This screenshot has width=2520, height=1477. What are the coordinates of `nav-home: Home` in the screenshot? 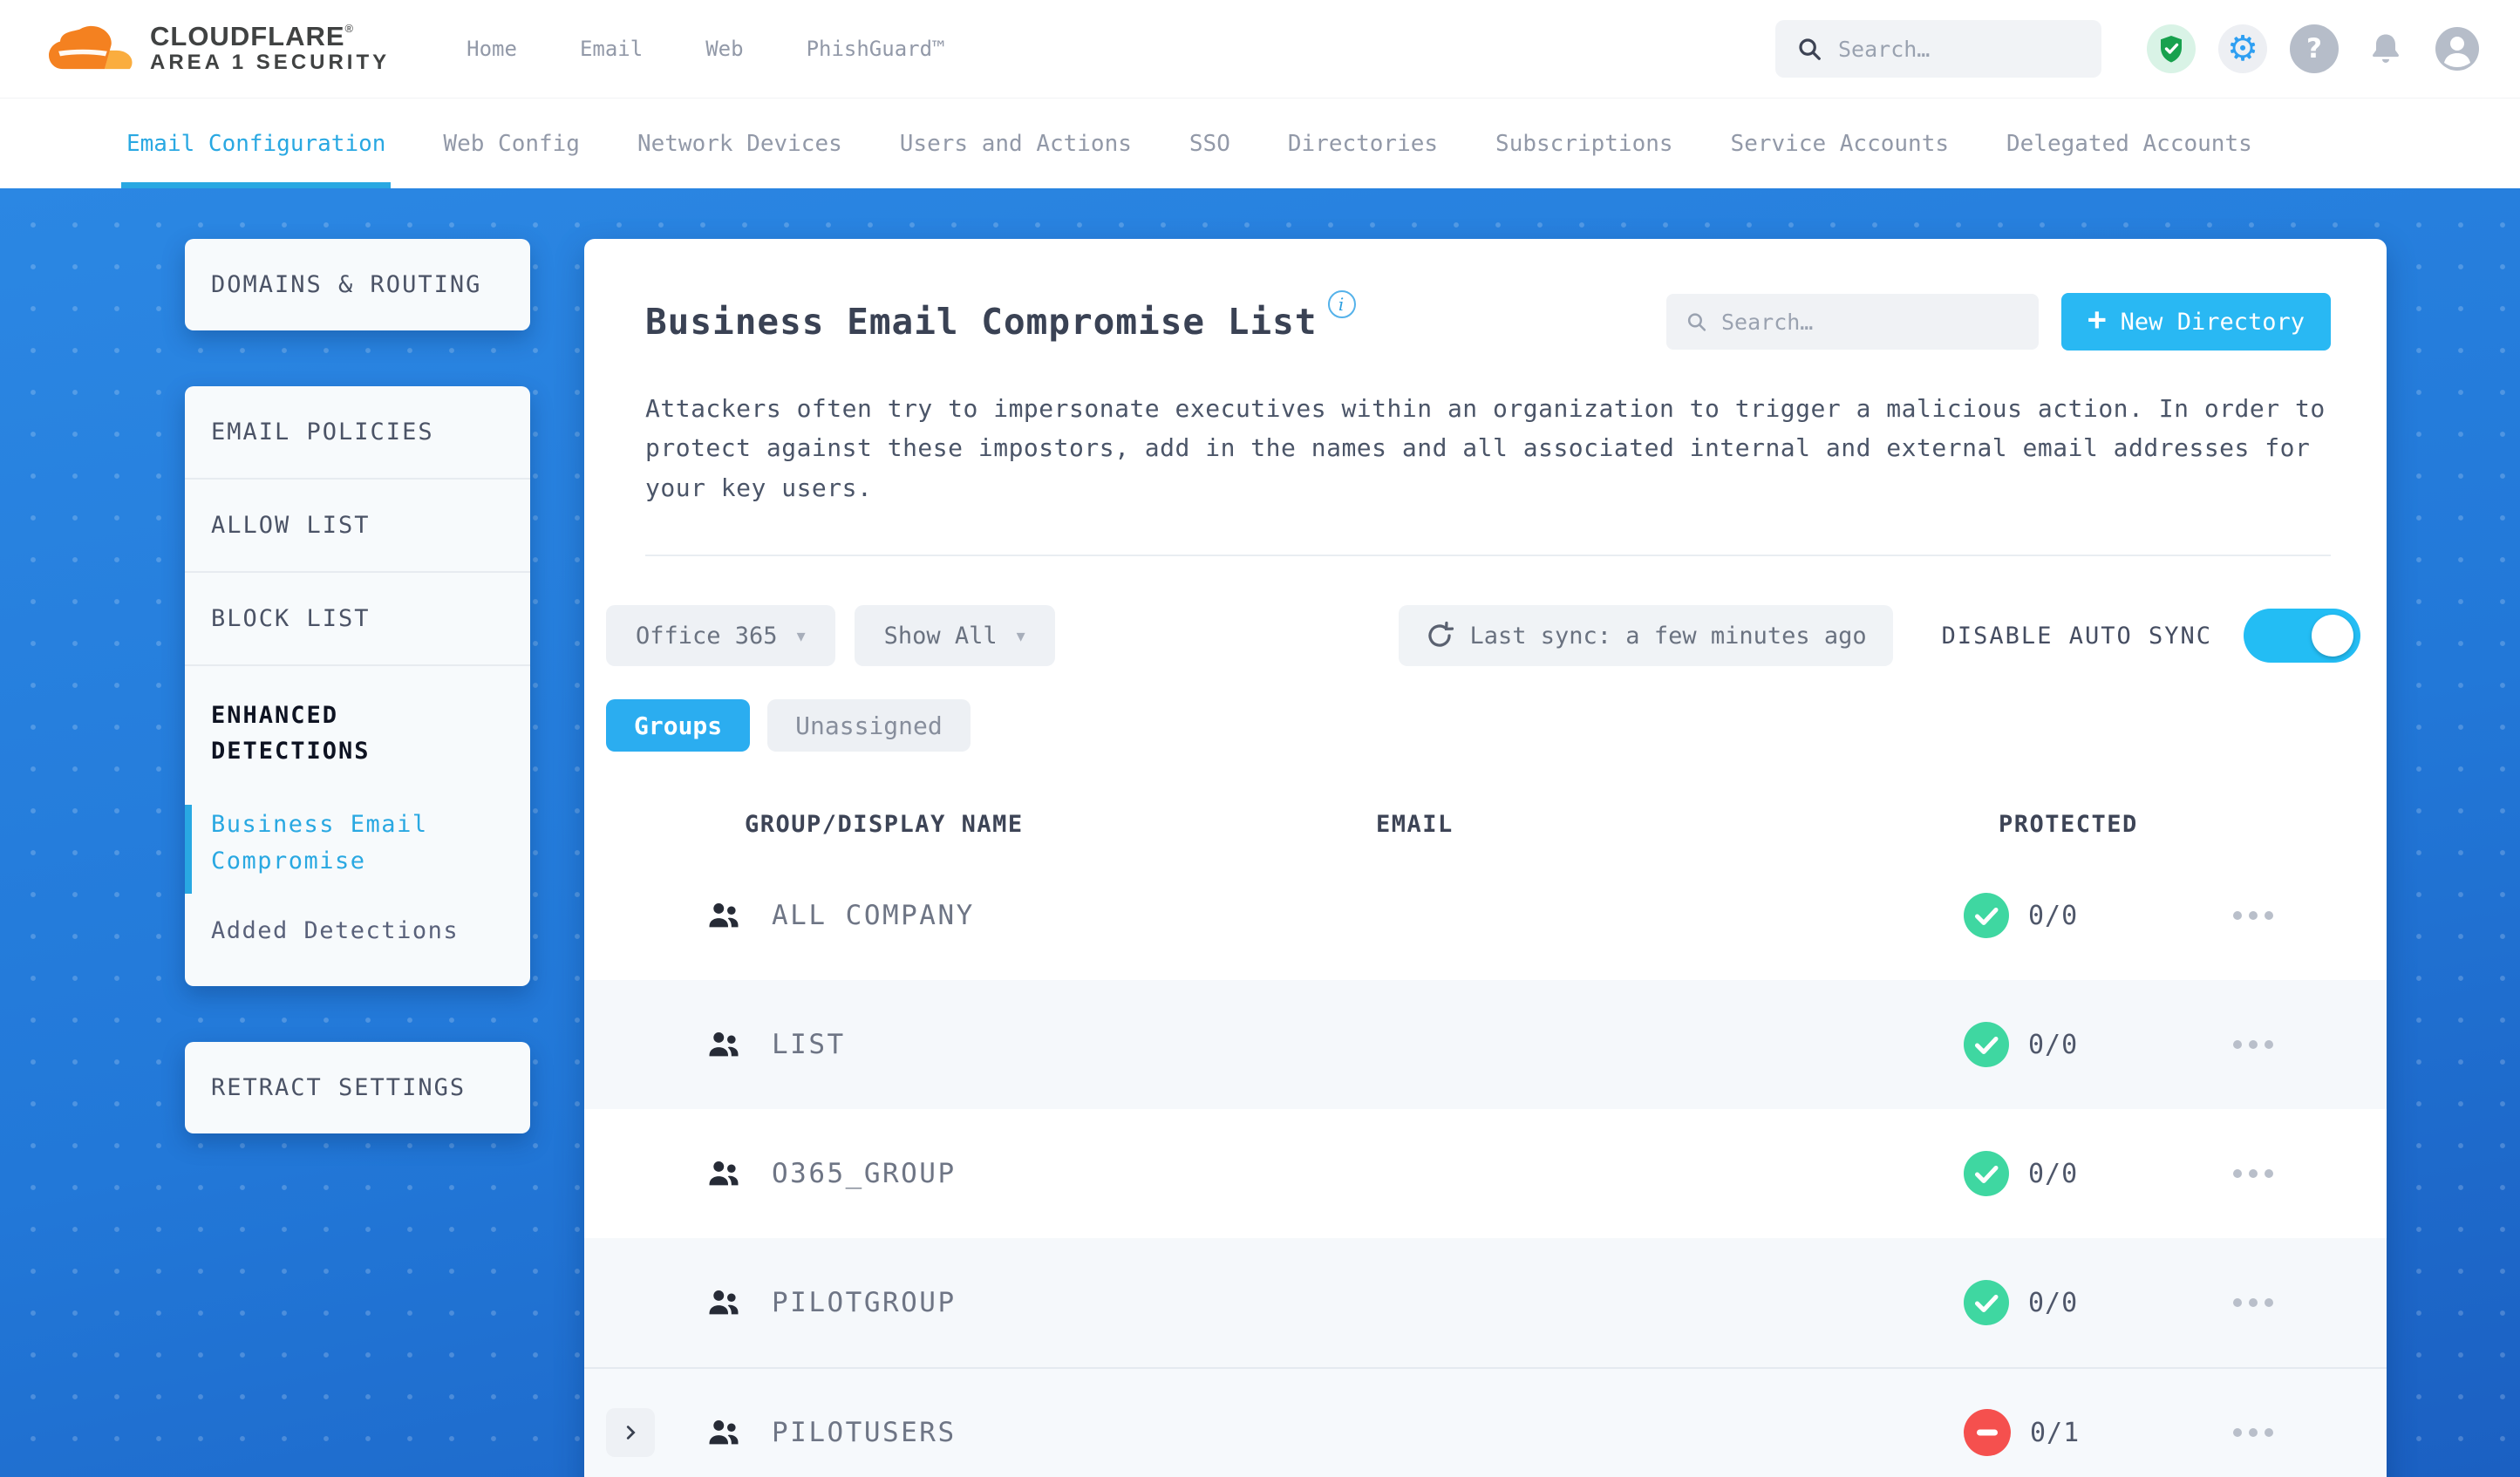 It's located at (492, 49).